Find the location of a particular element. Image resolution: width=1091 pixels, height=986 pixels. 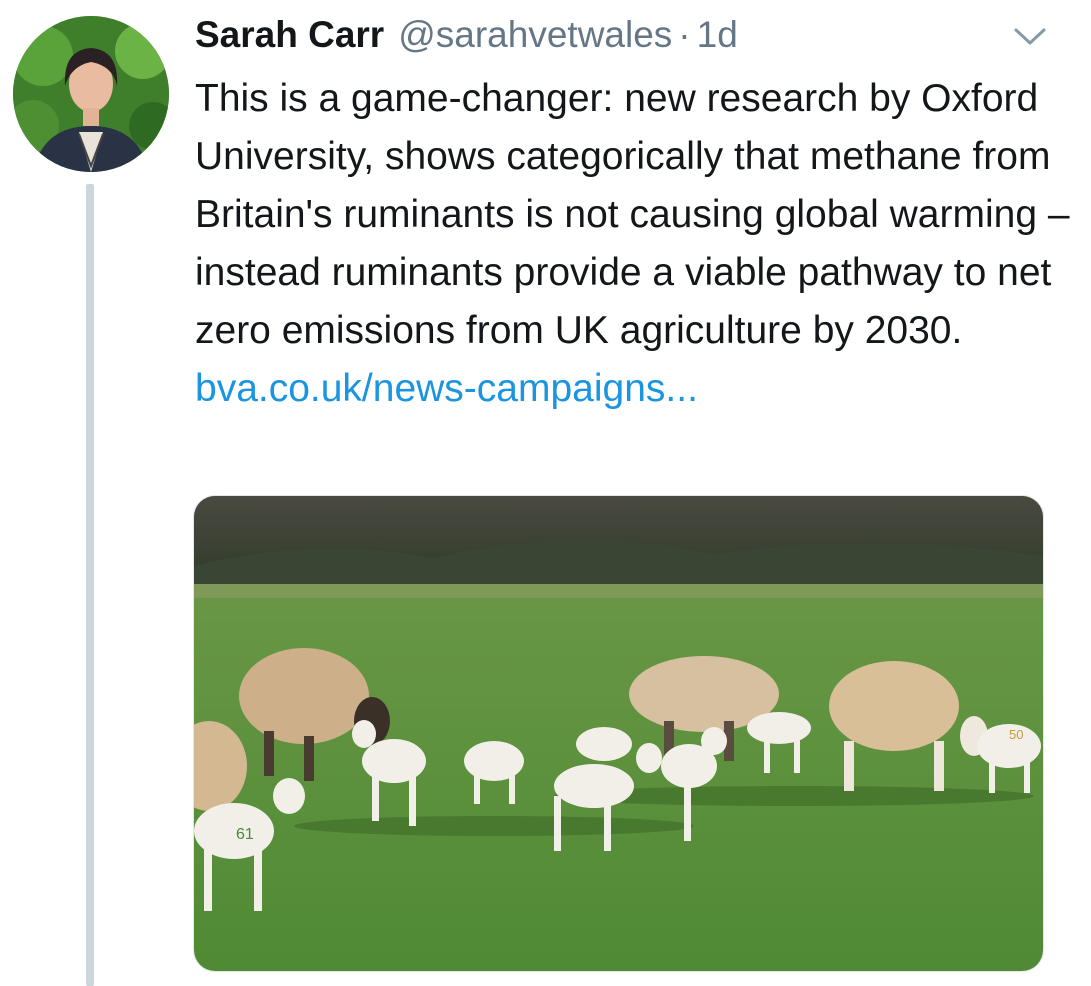

ear-tag-50: 50 is located at coordinates (1016, 734).